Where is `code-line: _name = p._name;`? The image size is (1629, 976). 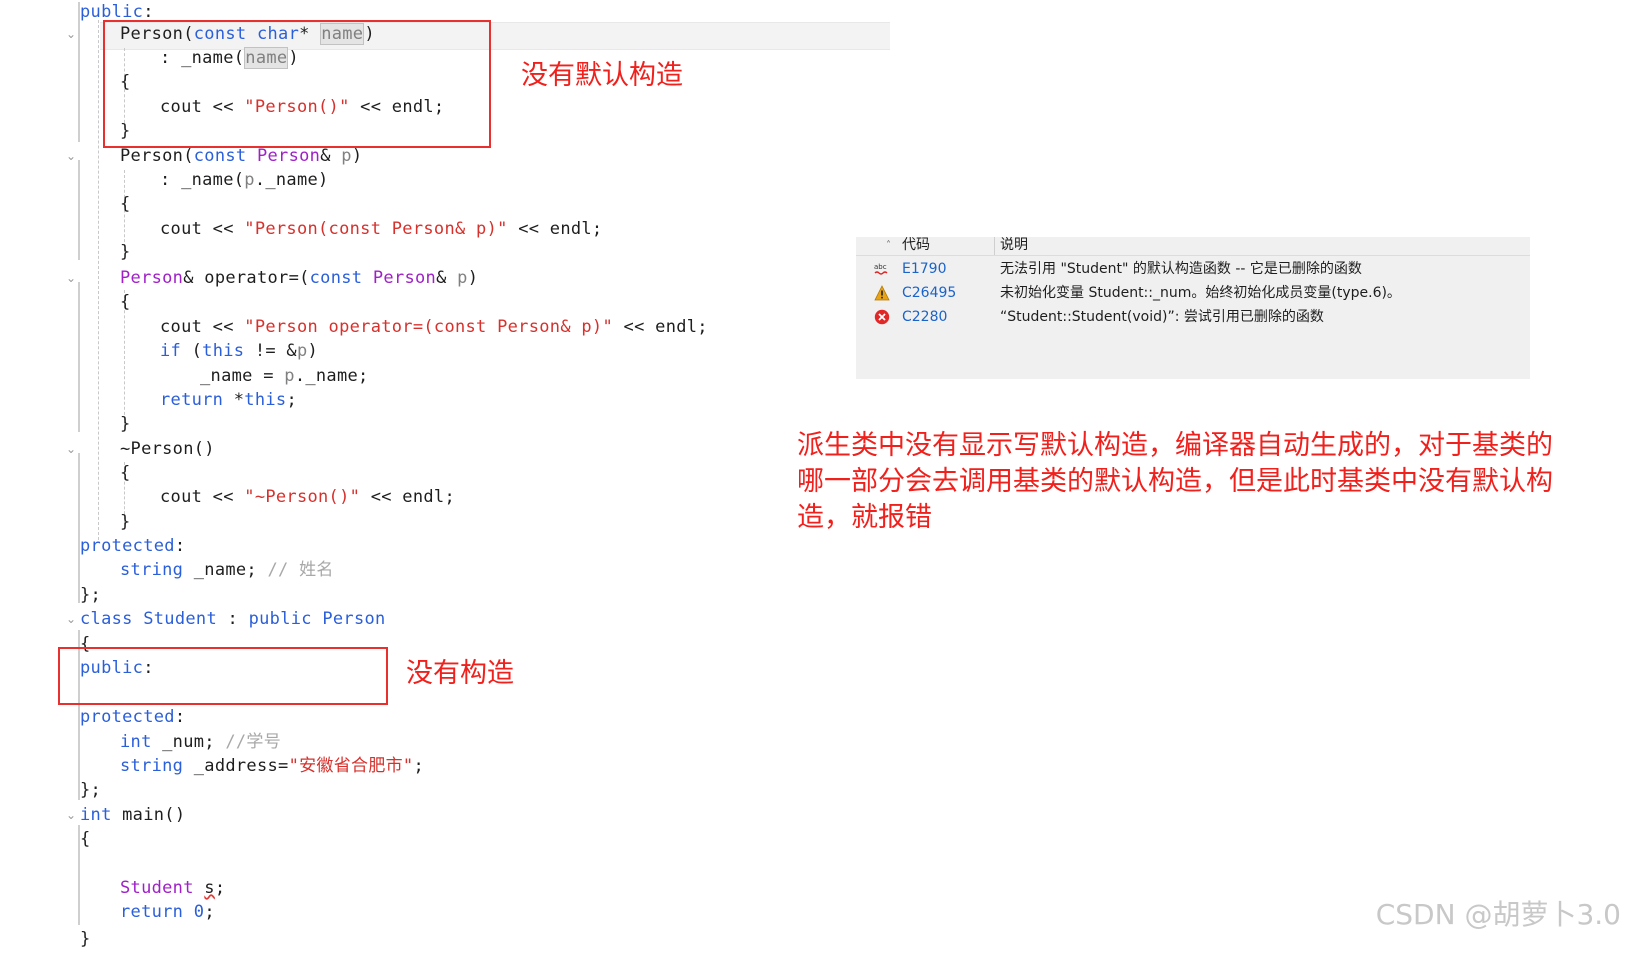
code-line: _name = p._name; is located at coordinates (284, 376).